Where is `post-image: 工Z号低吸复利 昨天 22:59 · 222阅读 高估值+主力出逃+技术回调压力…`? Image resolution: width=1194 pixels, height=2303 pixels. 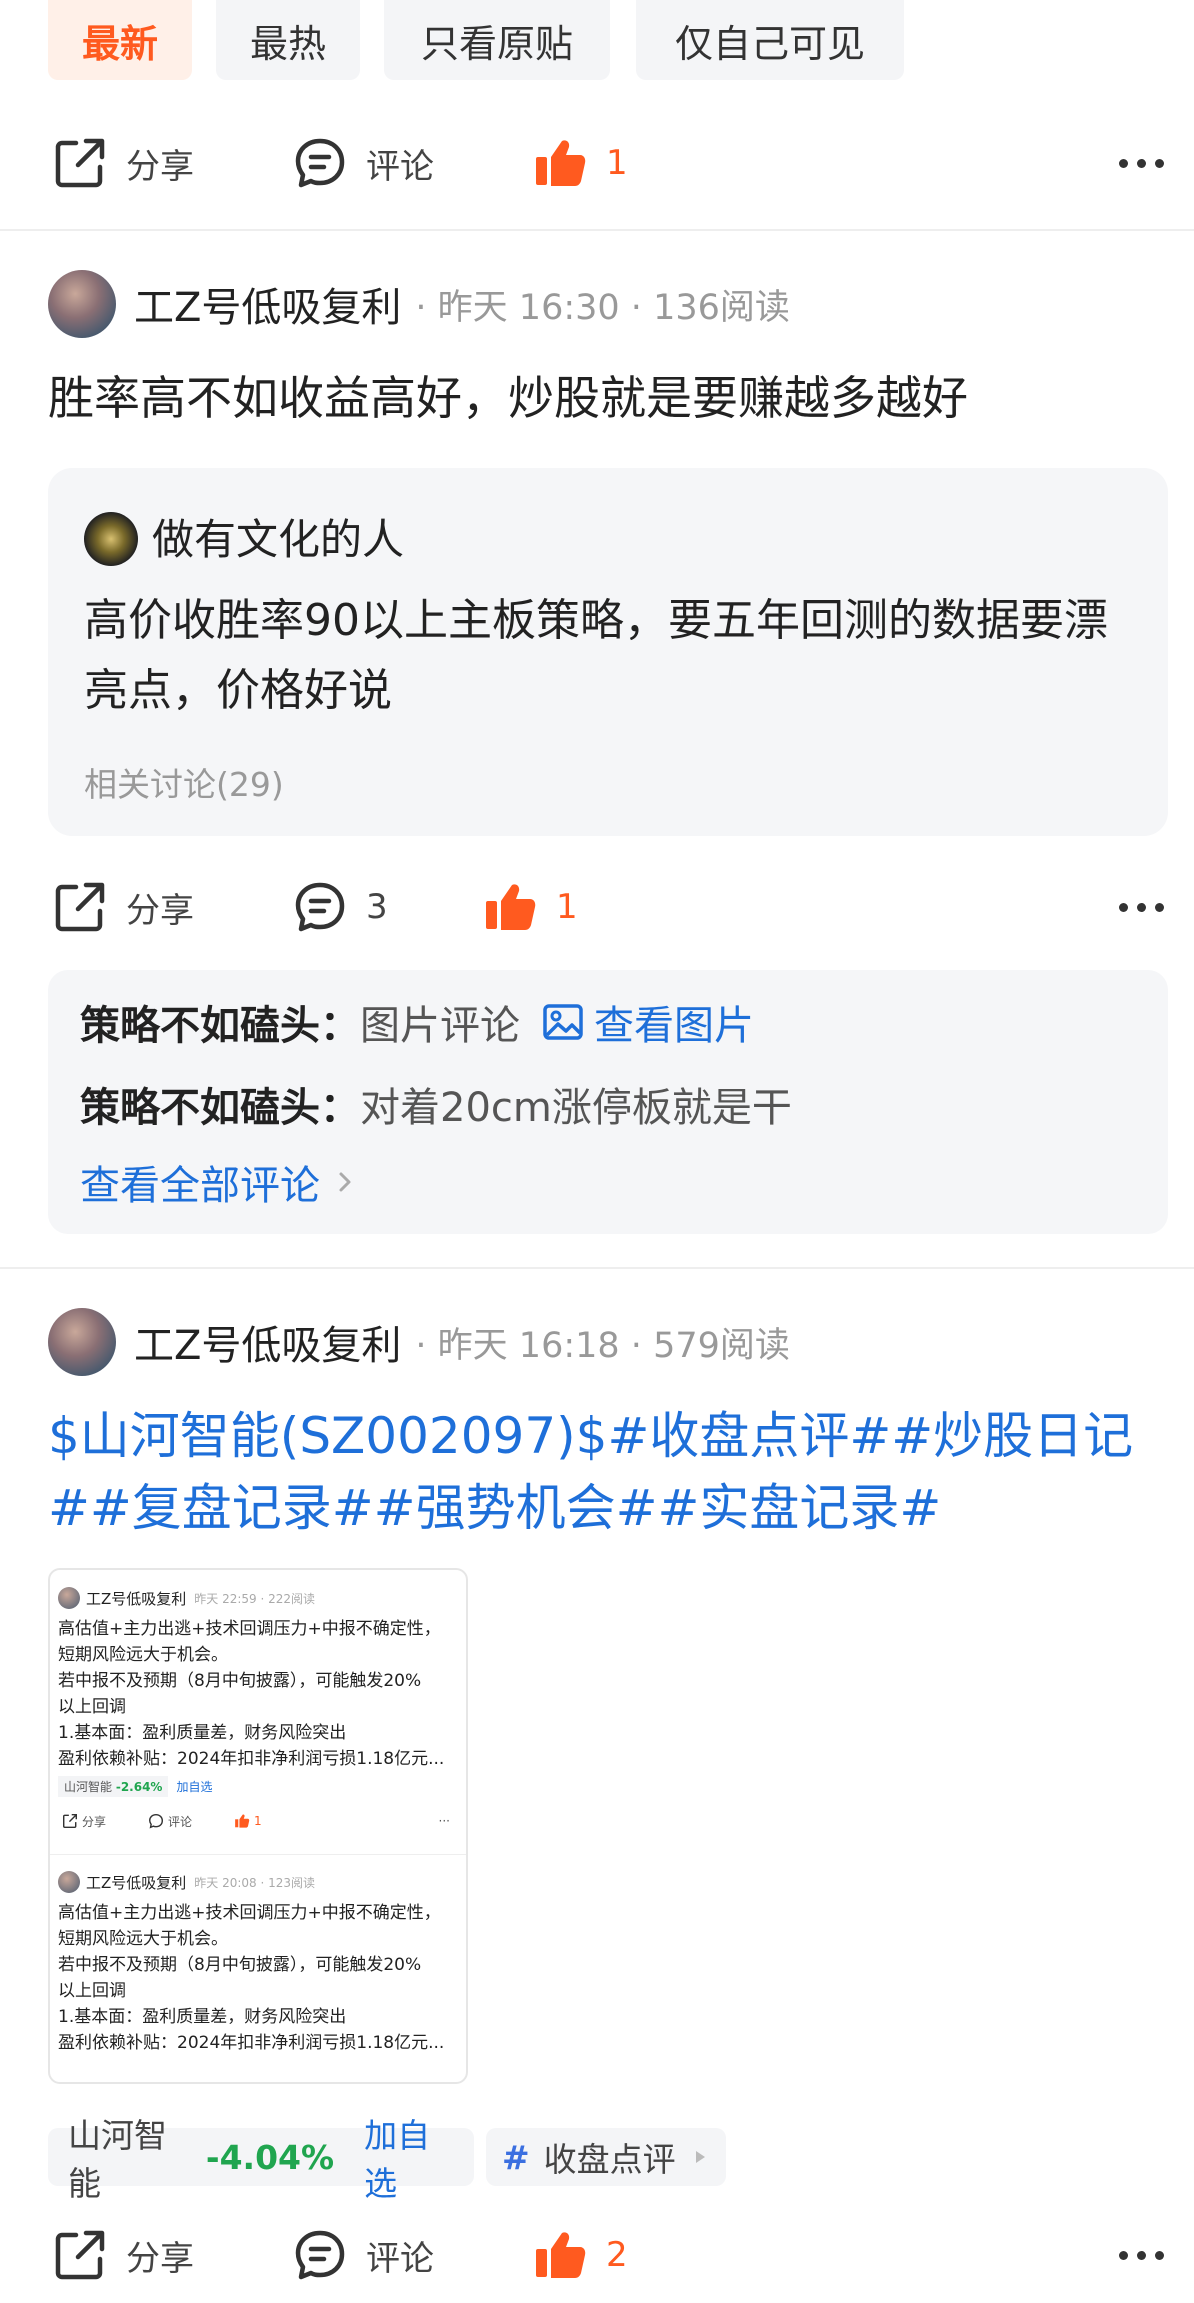
post-image: 工Z号低吸复利 昨天 22:59 · 222阅读 高估值+主力出逃+技术回调压力… is located at coordinates (258, 1826).